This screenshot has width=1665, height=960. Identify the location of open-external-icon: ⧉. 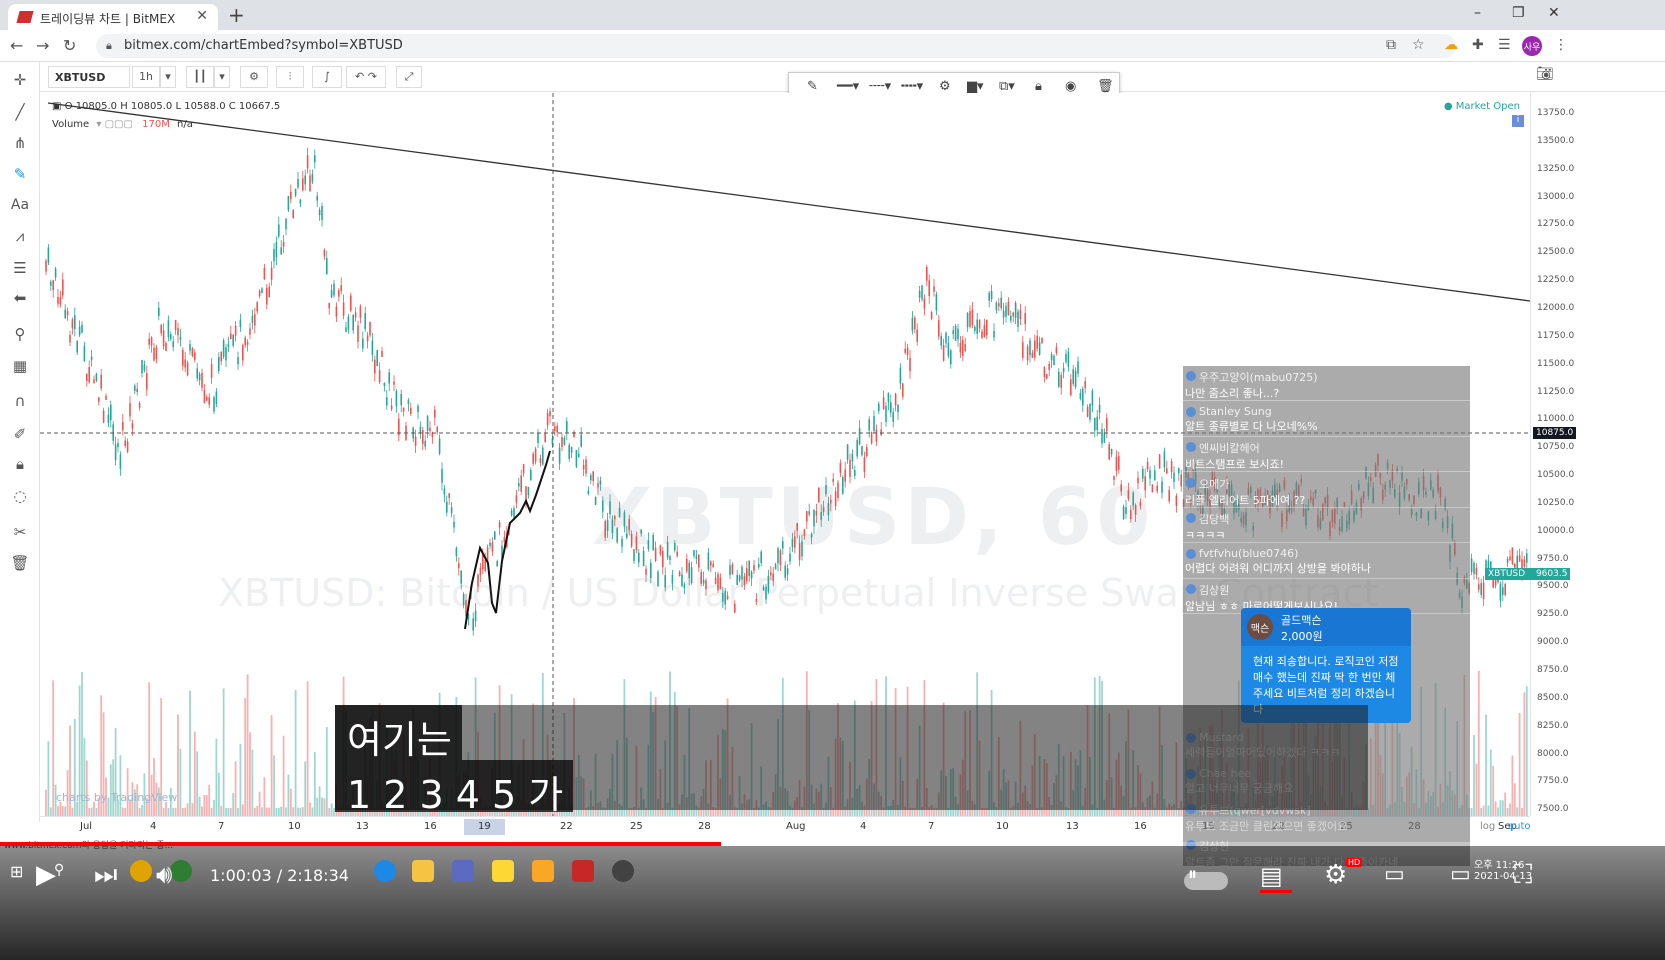
(1391, 45).